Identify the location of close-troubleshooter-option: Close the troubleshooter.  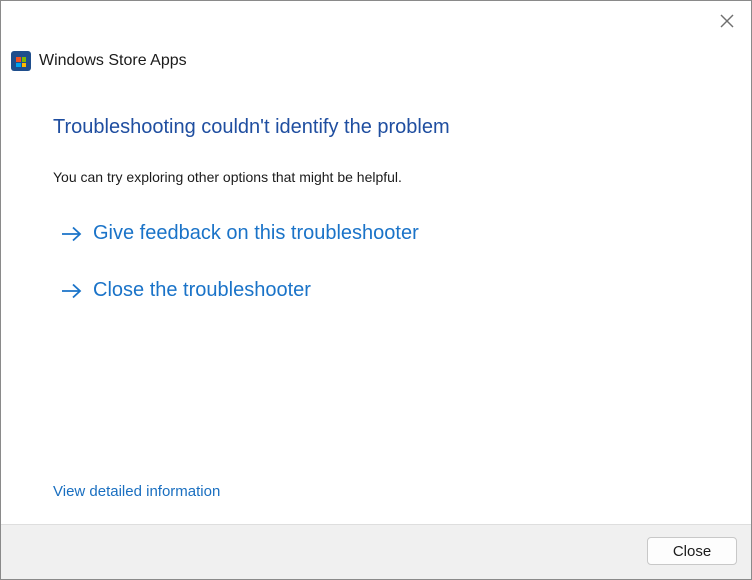
(186, 290).